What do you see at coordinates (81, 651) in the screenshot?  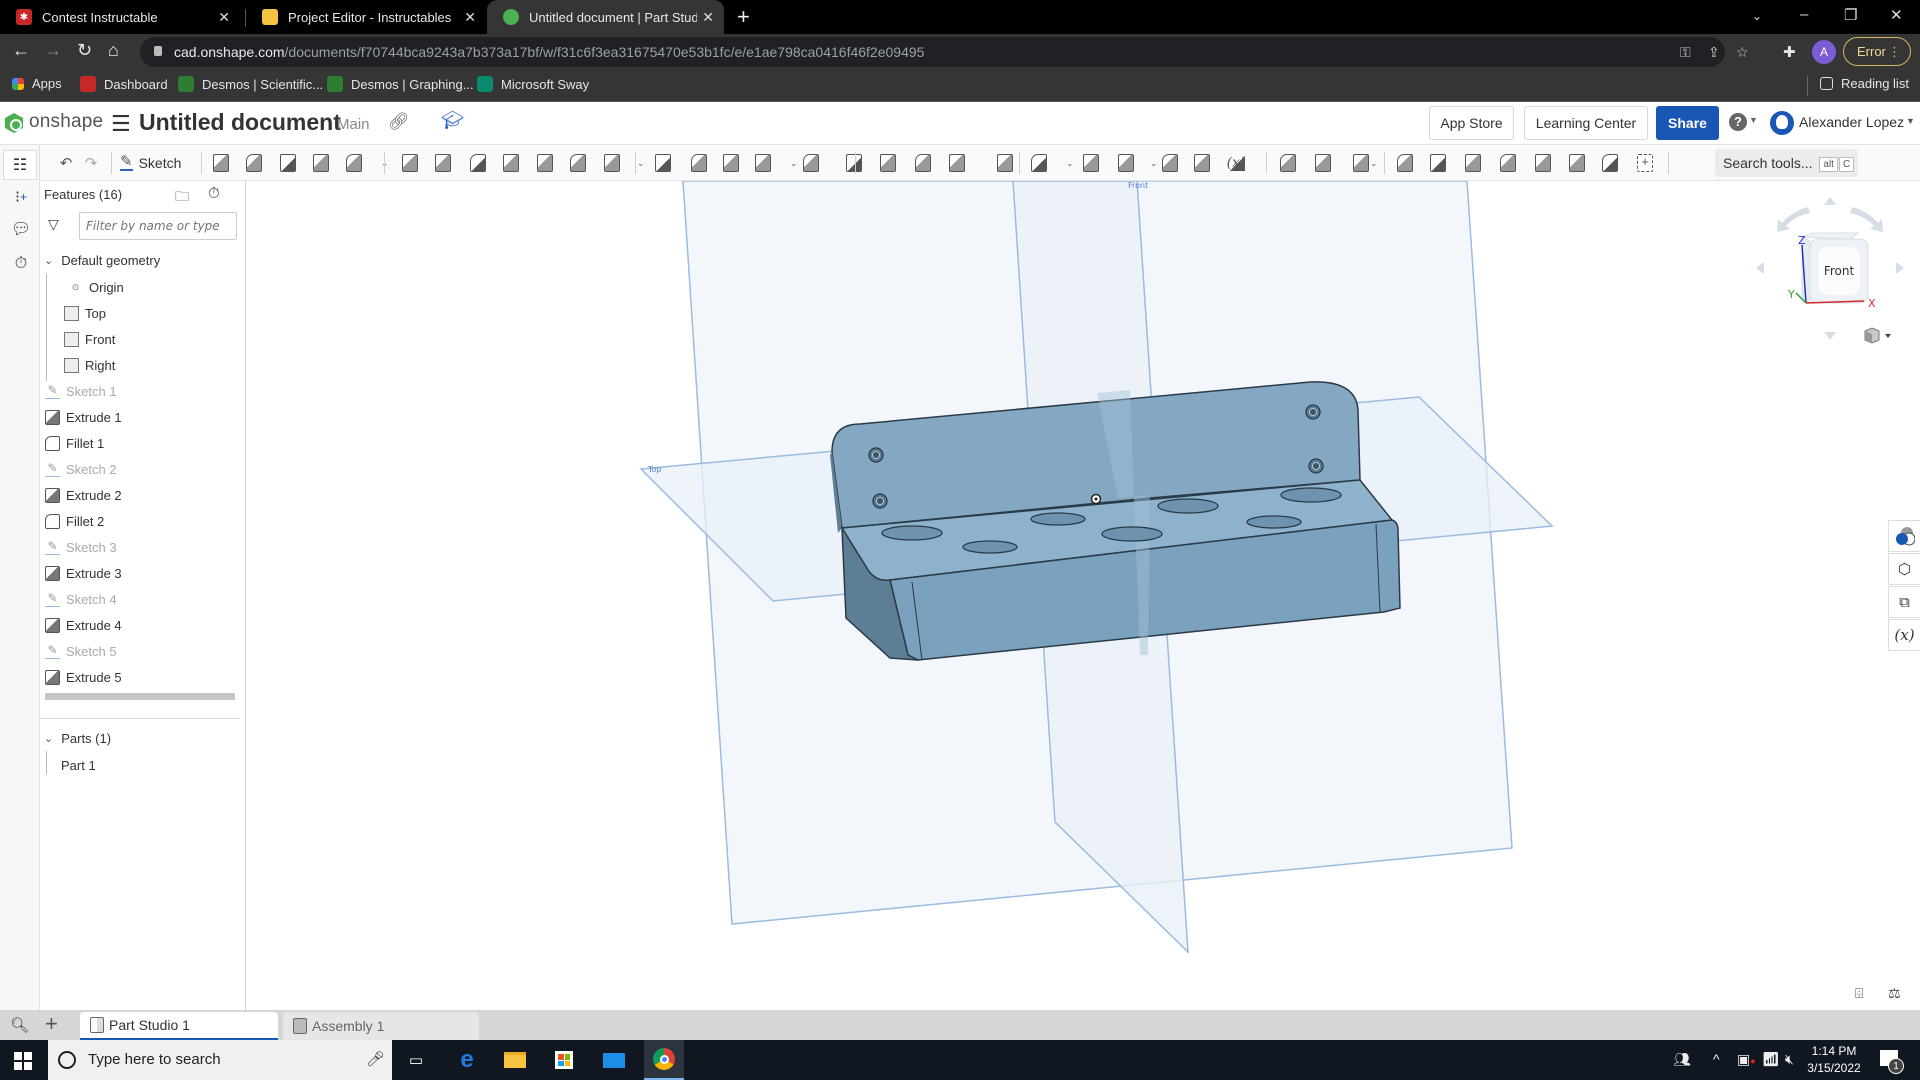 I see `feature-item: ✎ Sketch 5` at bounding box center [81, 651].